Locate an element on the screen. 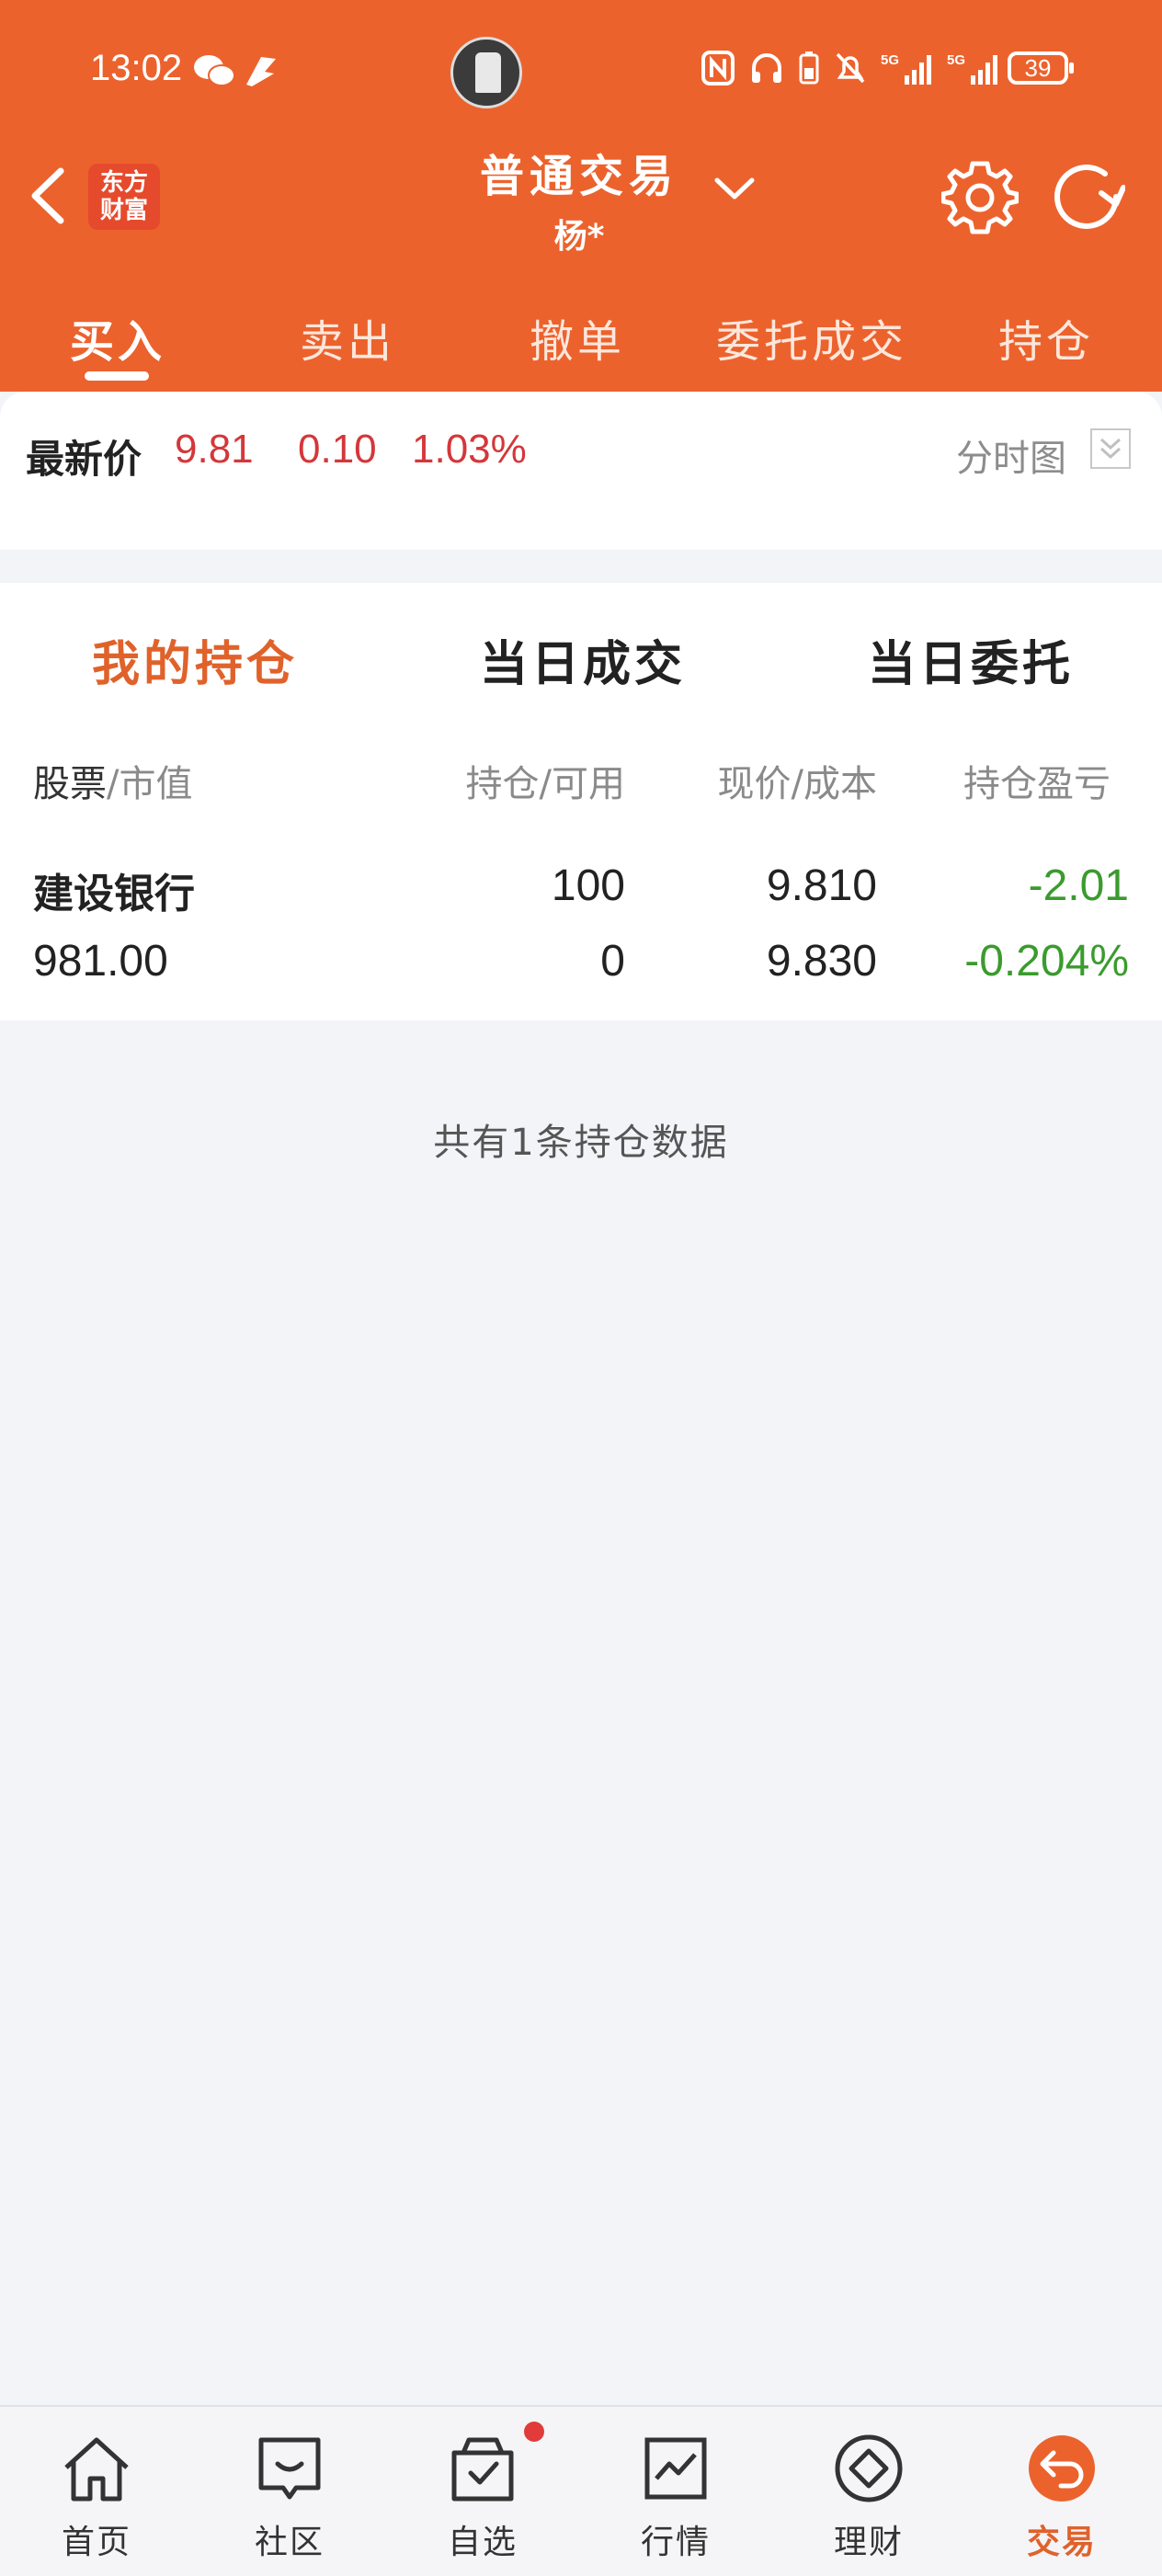  signal-5g-icon: 5G is located at coordinates (906, 68).